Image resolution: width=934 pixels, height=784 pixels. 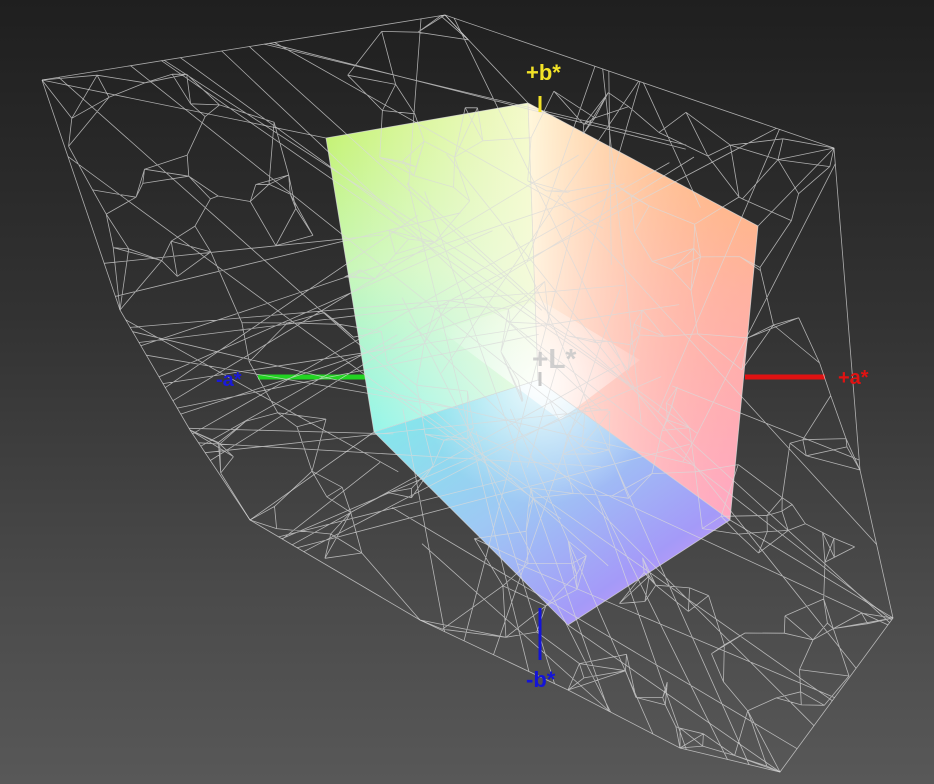 I want to click on minus-a-axis-label: -a*, so click(x=229, y=380).